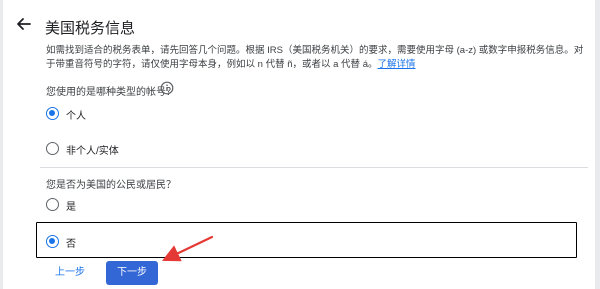 This screenshot has height=289, width=600. Describe the element at coordinates (396, 64) in the screenshot. I see `learn-more-link: 了解详情` at that location.